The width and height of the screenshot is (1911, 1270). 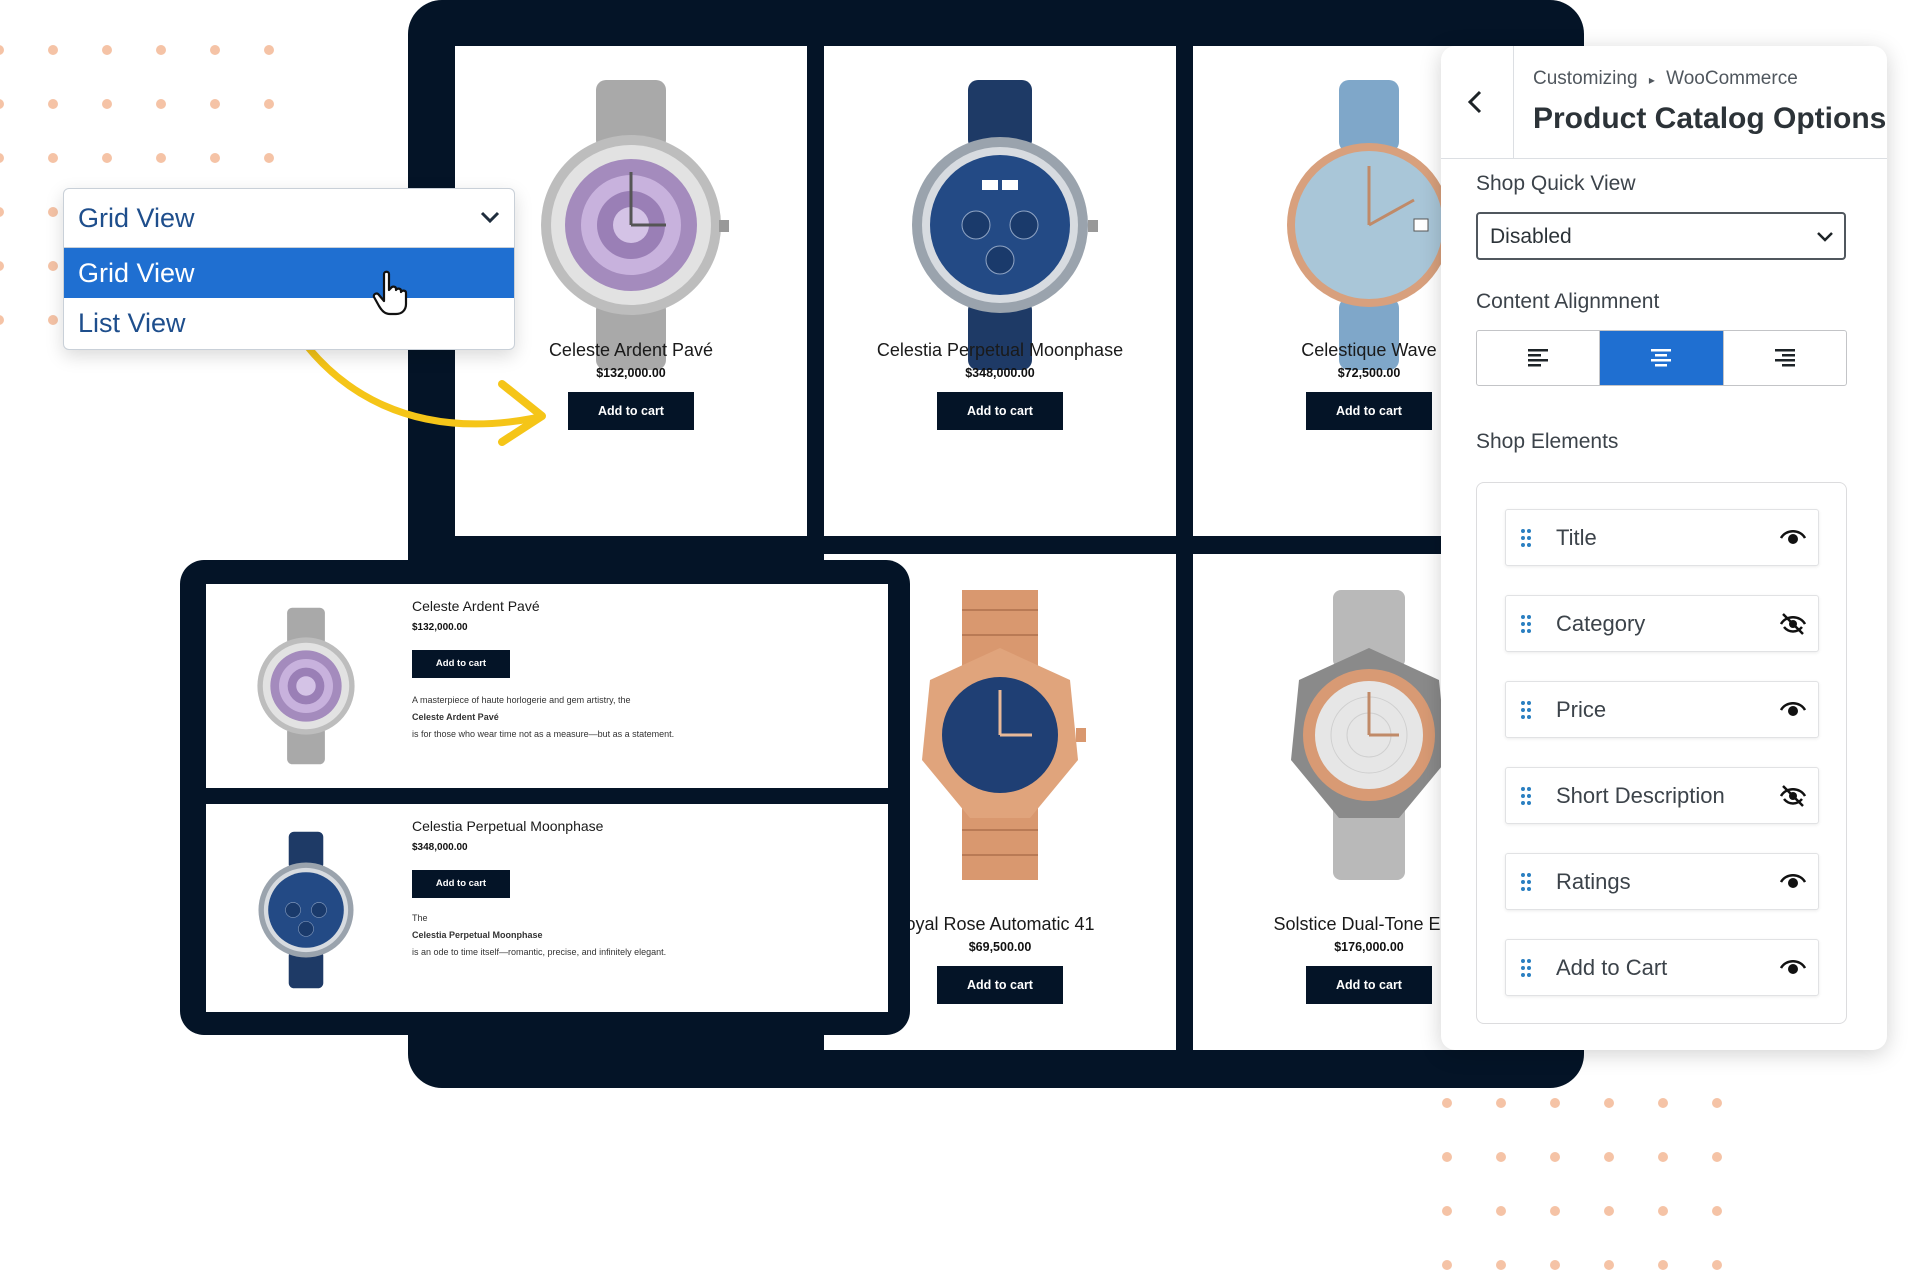 What do you see at coordinates (1662, 623) in the screenshot?
I see `element-item-category: Category` at bounding box center [1662, 623].